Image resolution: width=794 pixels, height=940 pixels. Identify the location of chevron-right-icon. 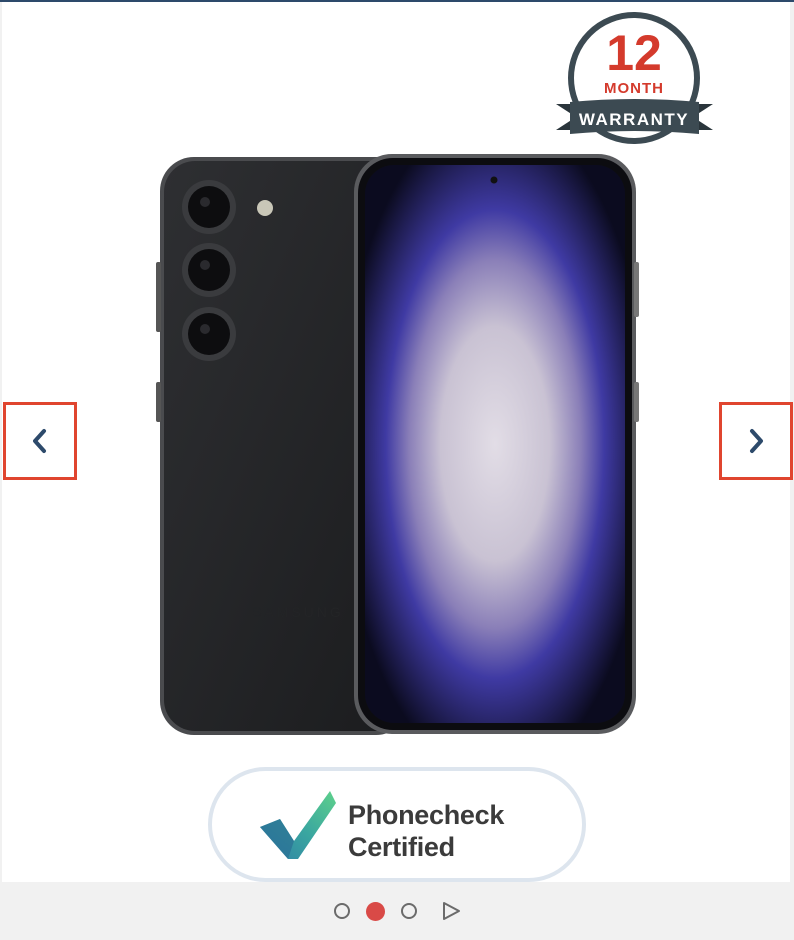
(756, 441).